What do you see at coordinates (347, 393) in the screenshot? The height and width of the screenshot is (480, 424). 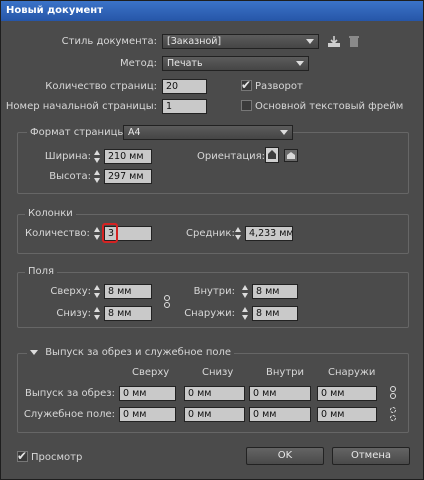 I see `bleed-outside-field: 0 мм` at bounding box center [347, 393].